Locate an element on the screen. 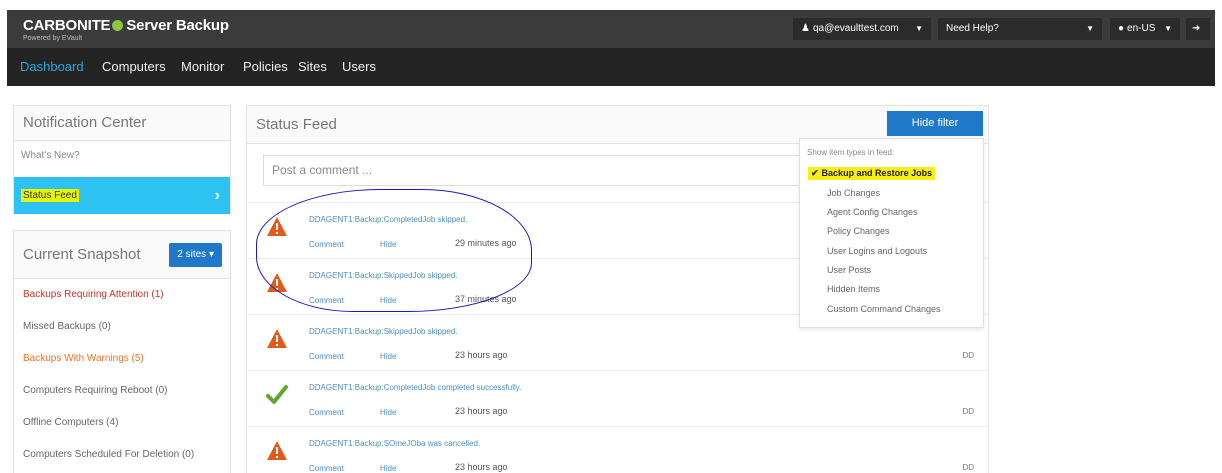 This screenshot has height=473, width=1222. snapshot-item: Missed Backups (0) is located at coordinates (122, 327).